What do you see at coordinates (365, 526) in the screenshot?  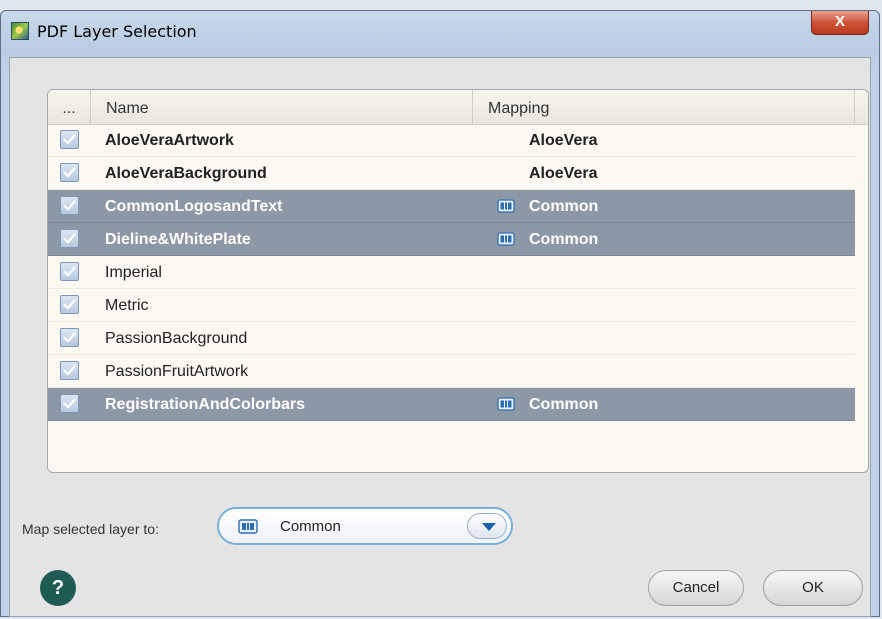 I see `map-layer-dropdown: Common` at bounding box center [365, 526].